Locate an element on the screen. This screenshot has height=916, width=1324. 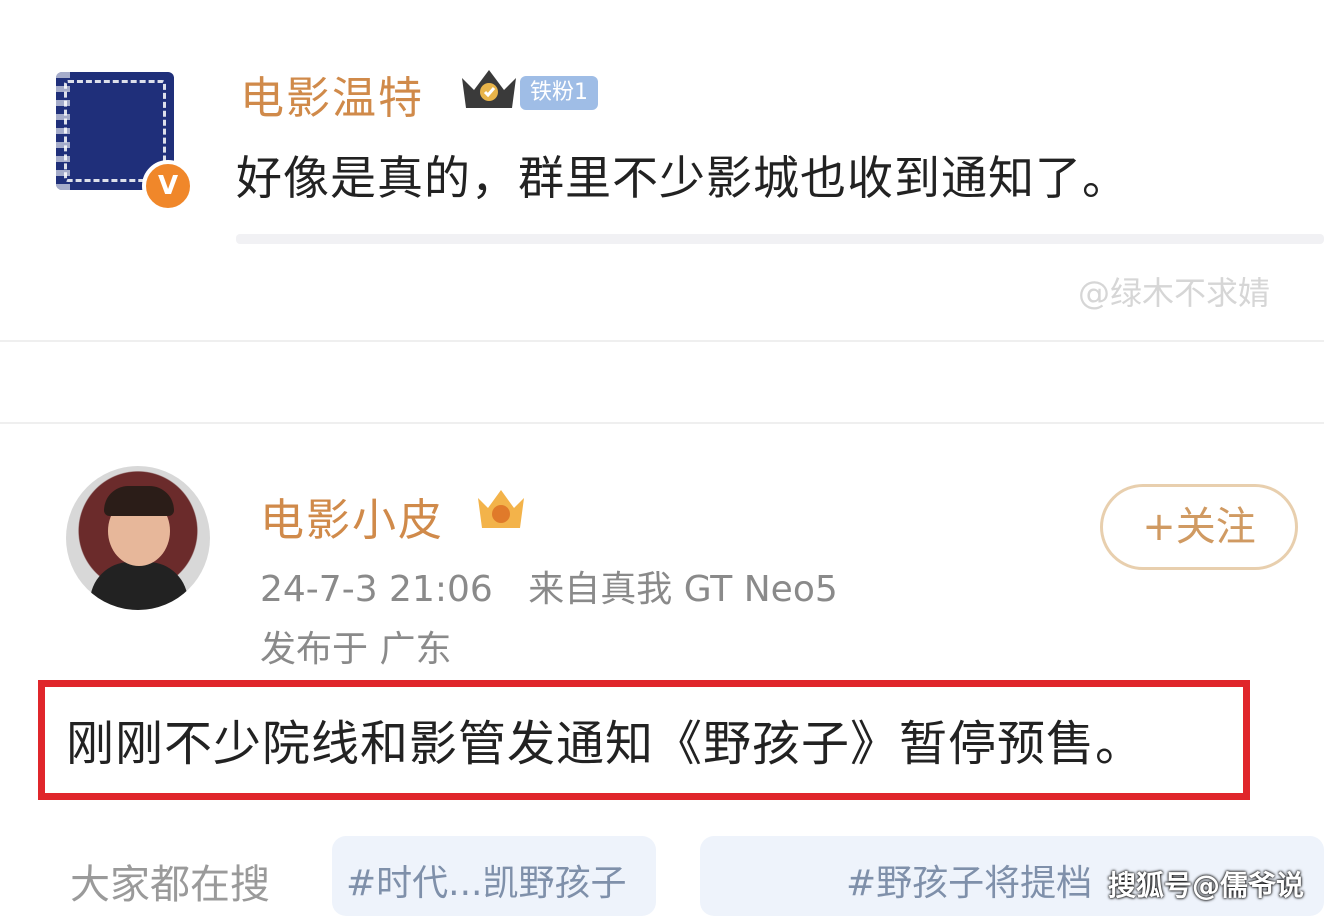
post-meta: 24-7-3 21:06 来自真我 GT Neo5 is located at coordinates (549, 586).